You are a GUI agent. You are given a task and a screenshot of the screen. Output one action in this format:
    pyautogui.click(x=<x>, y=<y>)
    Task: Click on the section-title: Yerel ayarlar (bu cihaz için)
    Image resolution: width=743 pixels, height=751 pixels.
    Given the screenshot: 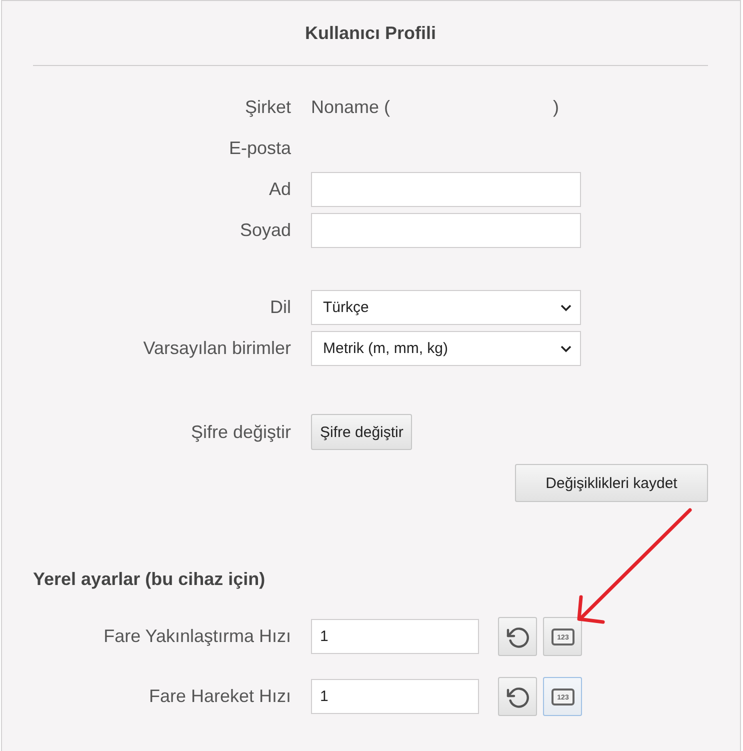 What is the action you would take?
    pyautogui.click(x=149, y=579)
    